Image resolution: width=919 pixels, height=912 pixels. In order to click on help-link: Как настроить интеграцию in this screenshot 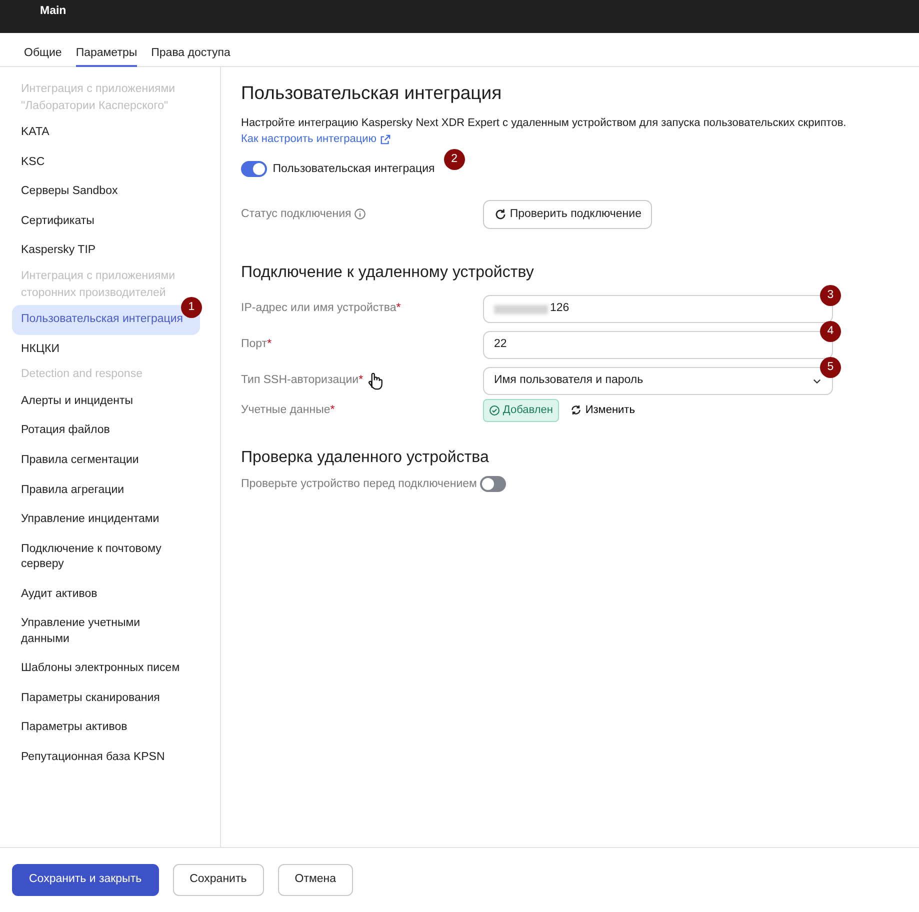, I will do `click(316, 139)`.